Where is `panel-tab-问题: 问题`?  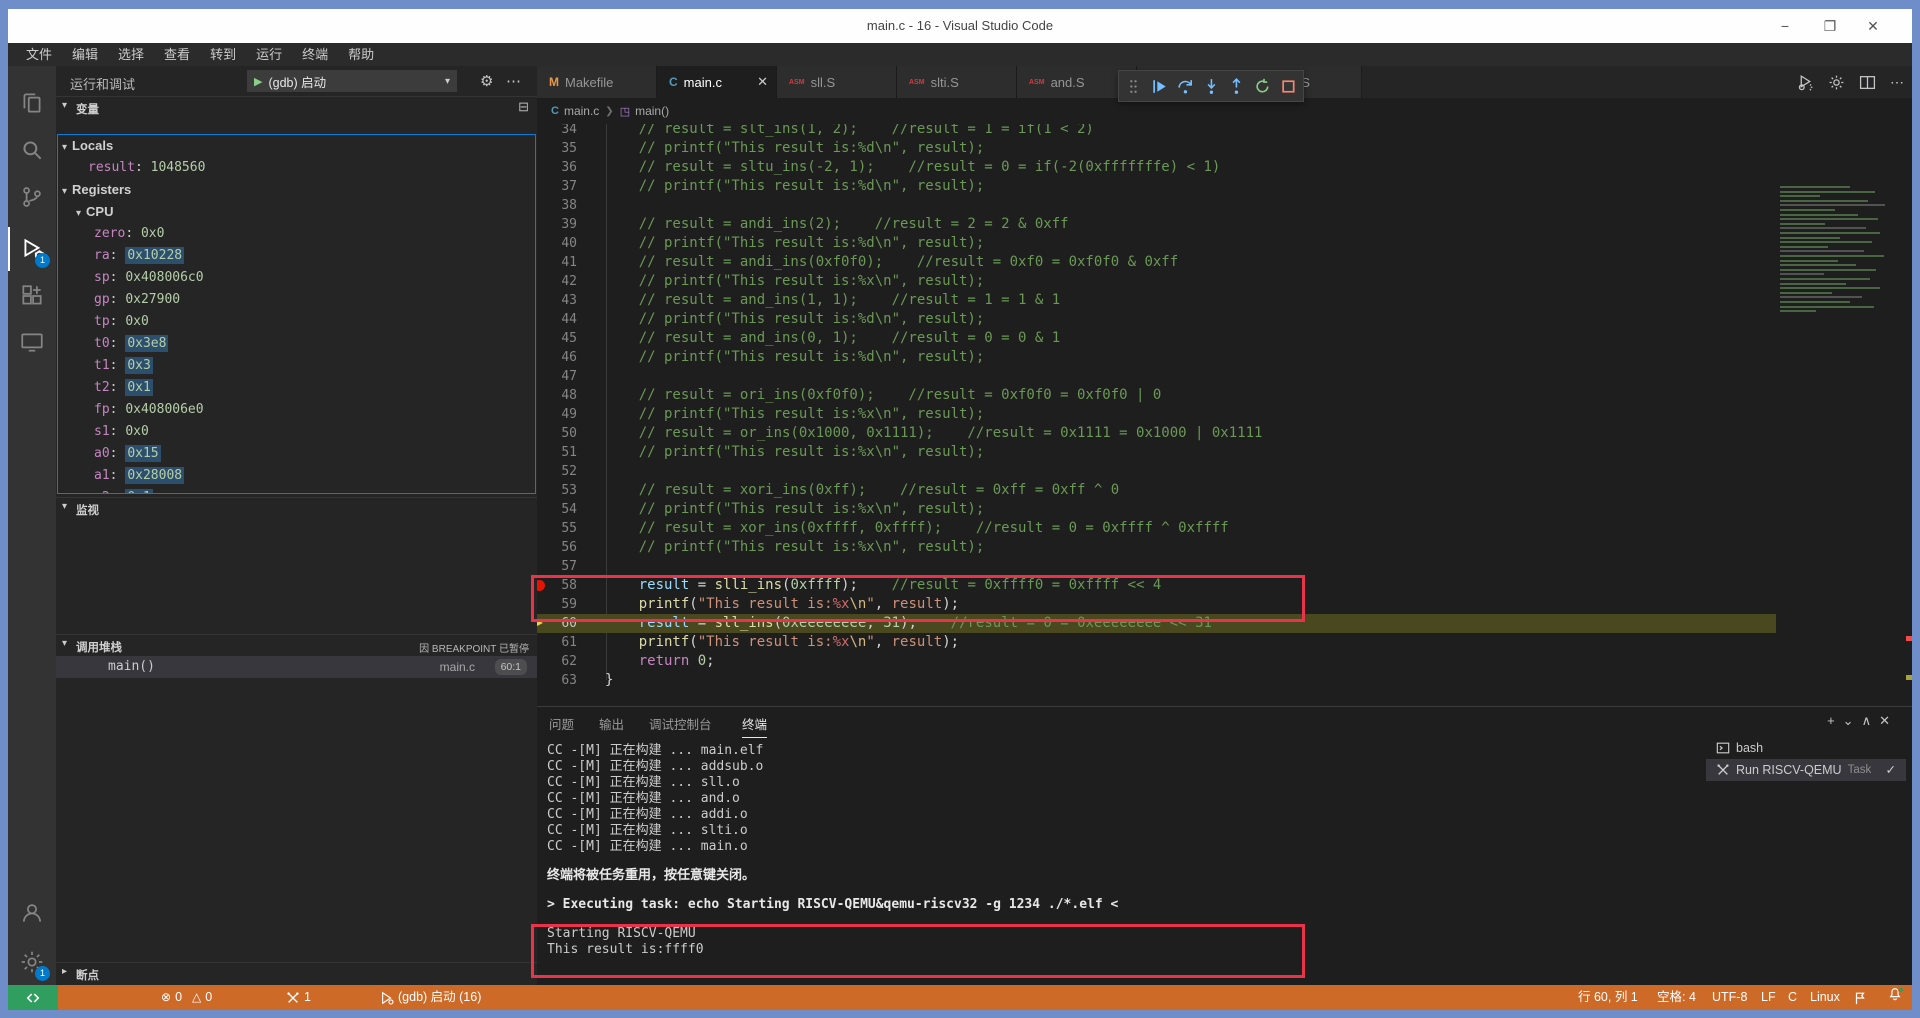 panel-tab-问题: 问题 is located at coordinates (561, 723).